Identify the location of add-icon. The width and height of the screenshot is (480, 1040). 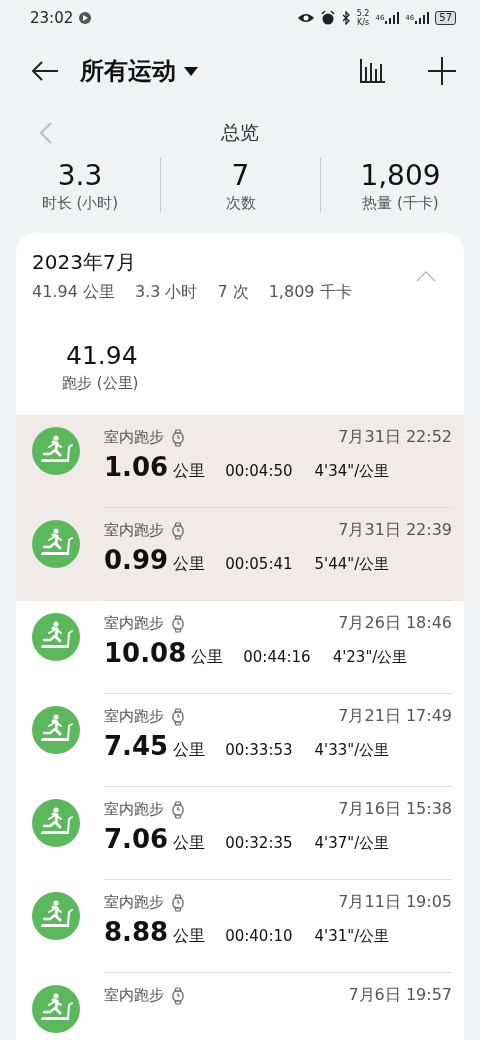
(442, 71).